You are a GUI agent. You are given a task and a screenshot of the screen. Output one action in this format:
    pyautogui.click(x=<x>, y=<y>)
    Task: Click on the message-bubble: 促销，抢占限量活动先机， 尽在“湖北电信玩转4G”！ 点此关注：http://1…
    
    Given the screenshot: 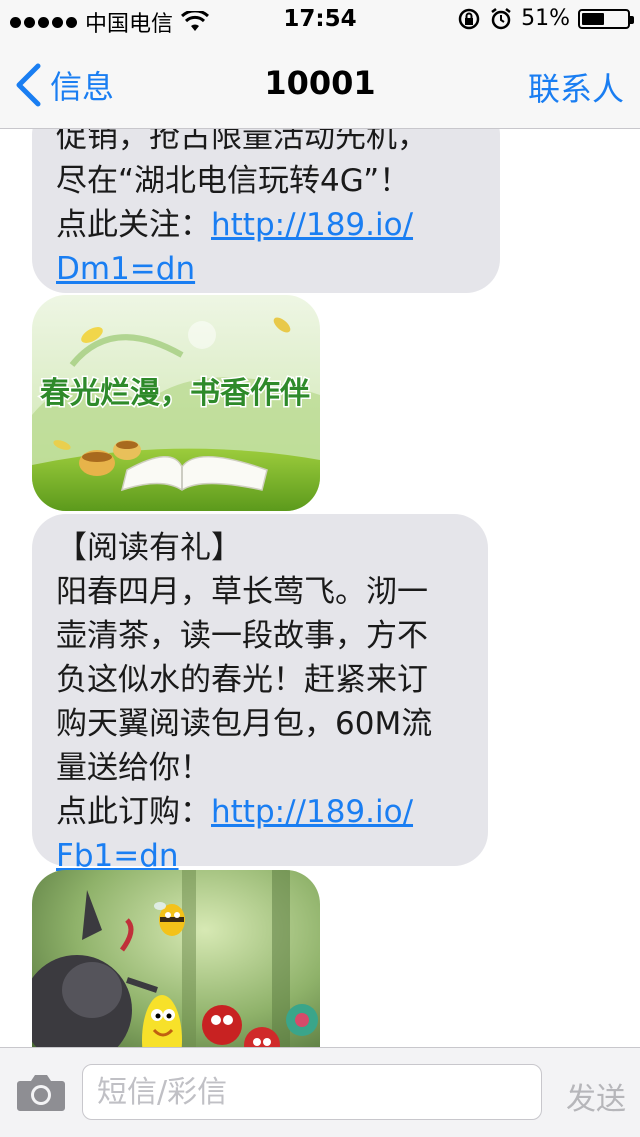 What is the action you would take?
    pyautogui.click(x=266, y=211)
    